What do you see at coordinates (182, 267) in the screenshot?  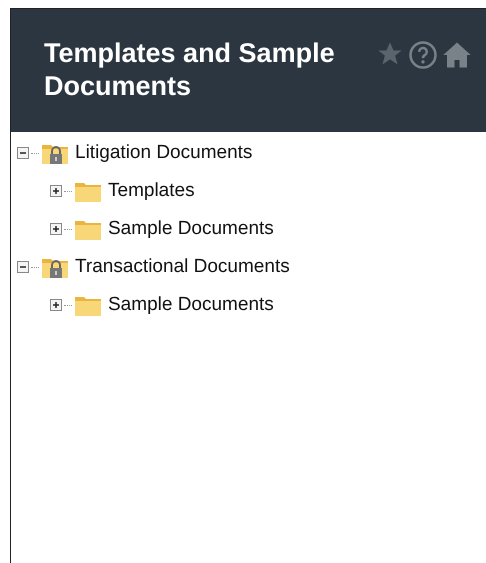 I see `tree-item: Transactional Documents` at bounding box center [182, 267].